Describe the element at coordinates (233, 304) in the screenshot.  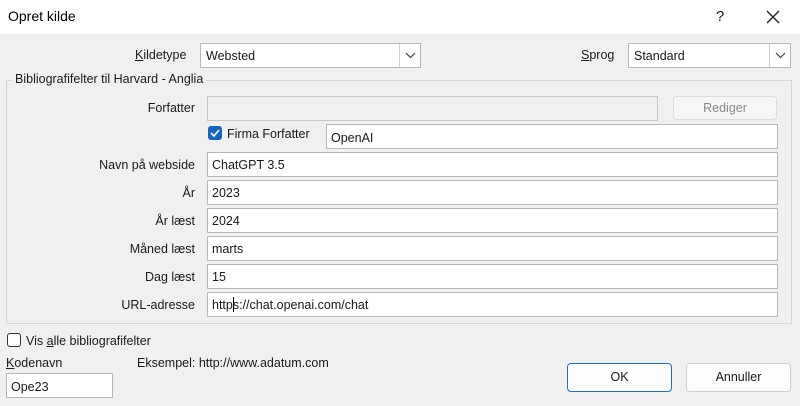
I see `text-cursor` at that location.